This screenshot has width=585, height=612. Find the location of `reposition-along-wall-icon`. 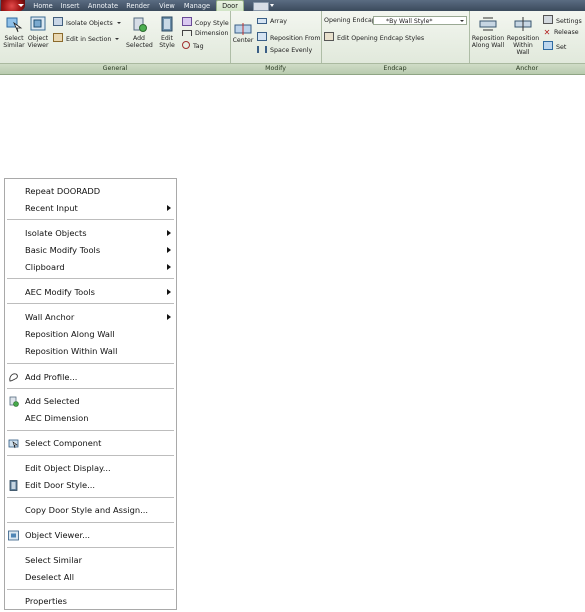

reposition-along-wall-icon is located at coordinates (488, 24).